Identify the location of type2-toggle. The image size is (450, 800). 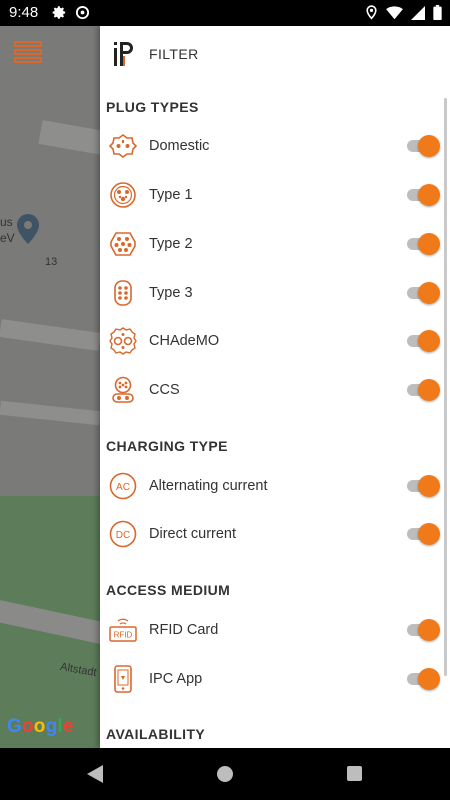
(423, 244).